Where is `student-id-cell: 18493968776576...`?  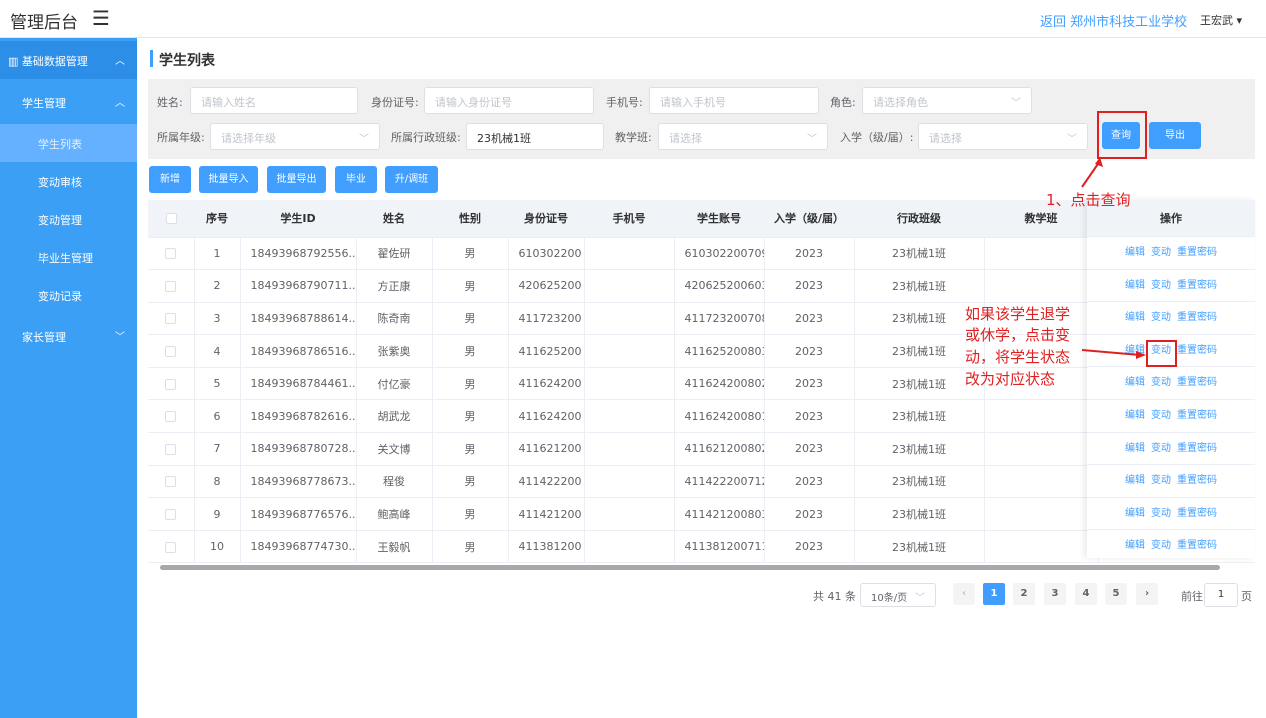 student-id-cell: 18493968776576... is located at coordinates (298, 514).